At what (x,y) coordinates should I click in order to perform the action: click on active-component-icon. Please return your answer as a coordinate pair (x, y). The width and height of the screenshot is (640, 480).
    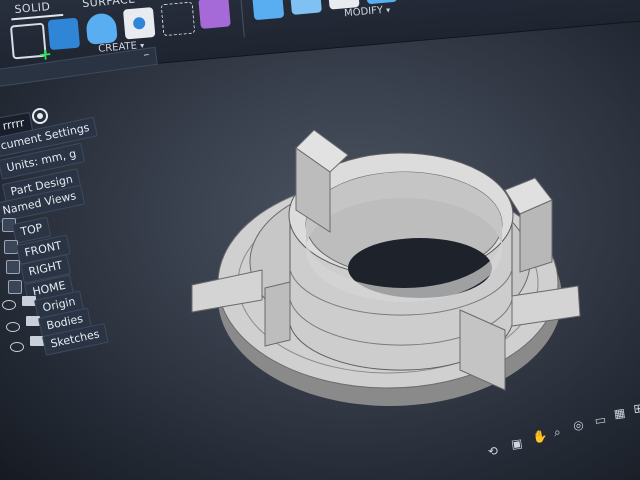
    Looking at the image, I should click on (40, 116).